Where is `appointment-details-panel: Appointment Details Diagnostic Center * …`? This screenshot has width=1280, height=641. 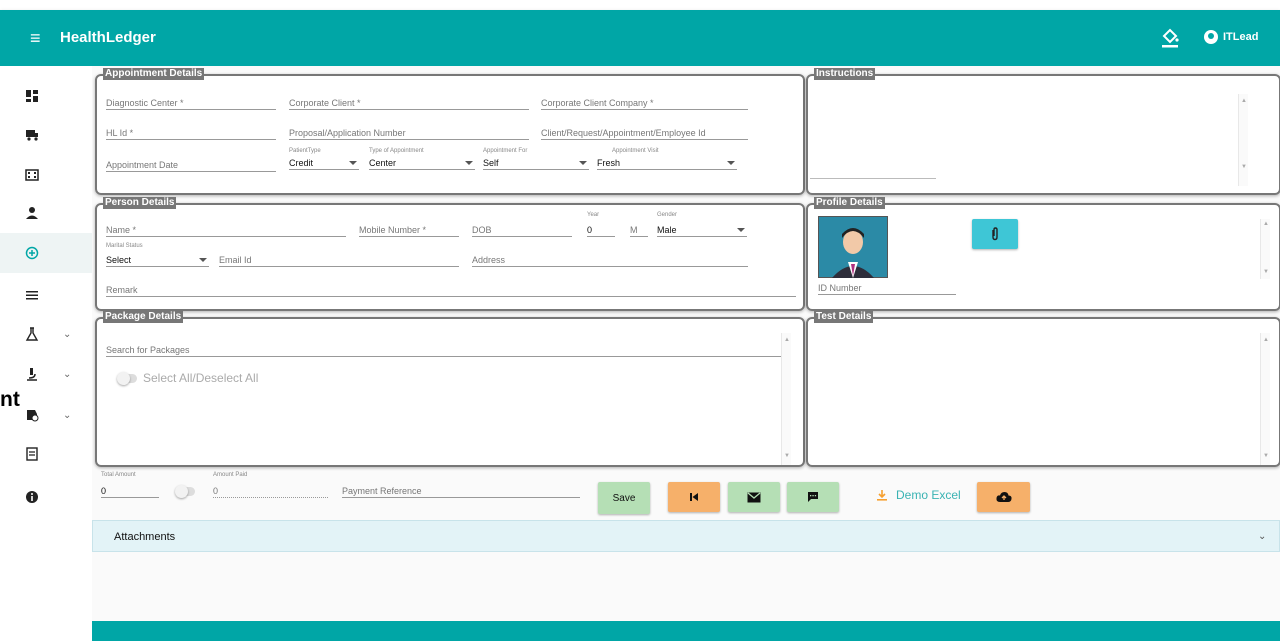
appointment-details-panel: Appointment Details Diagnostic Center * … is located at coordinates (450, 131).